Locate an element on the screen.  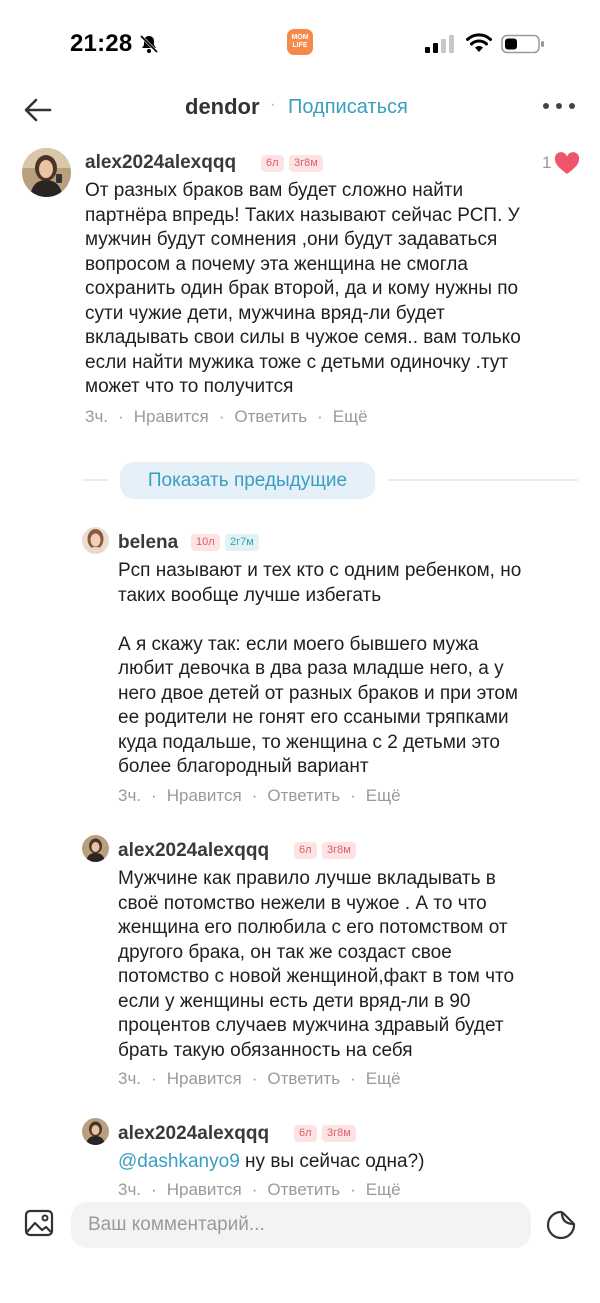
signal-icon is located at coordinates (439, 44).